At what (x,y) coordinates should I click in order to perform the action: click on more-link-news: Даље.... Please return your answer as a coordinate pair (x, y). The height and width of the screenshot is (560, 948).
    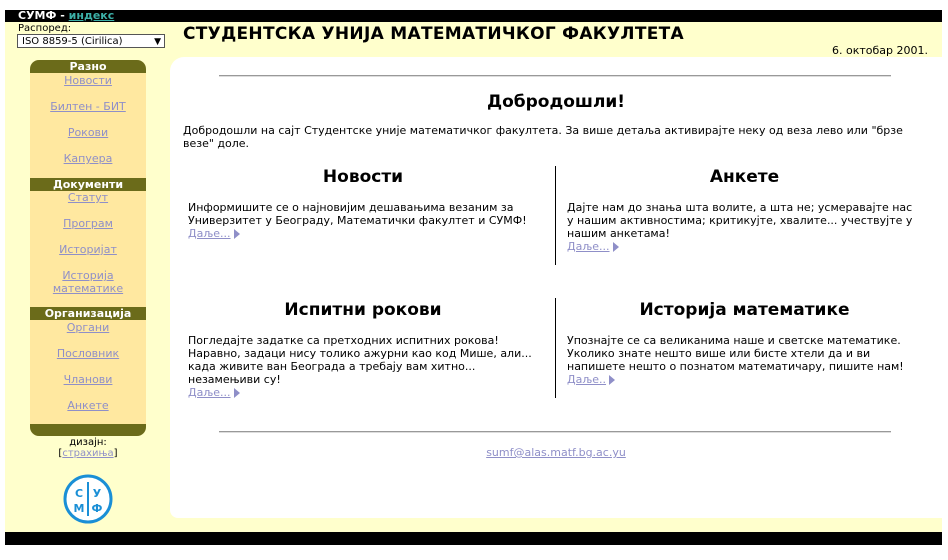
    Looking at the image, I should click on (214, 233).